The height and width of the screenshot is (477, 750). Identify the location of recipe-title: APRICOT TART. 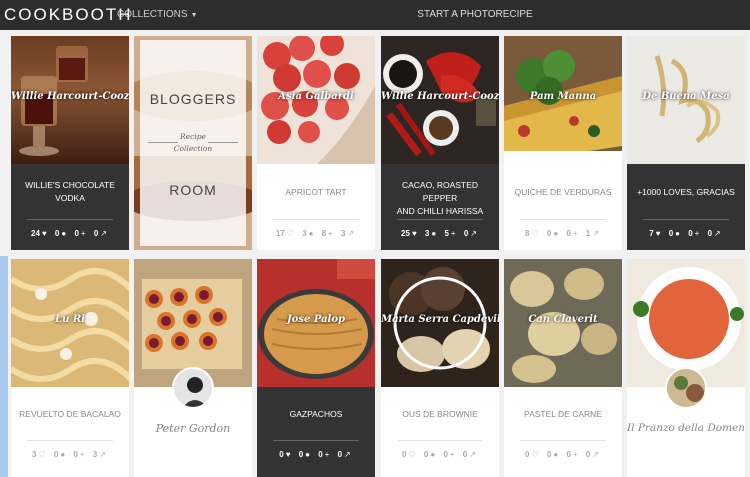
(316, 192).